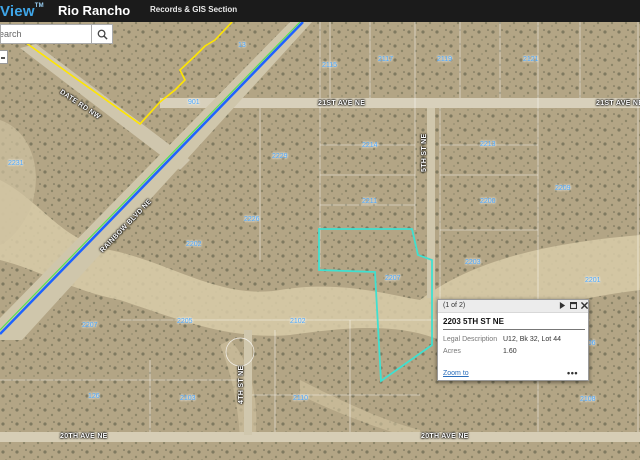  I want to click on parcel-label: 2214, so click(370, 145).